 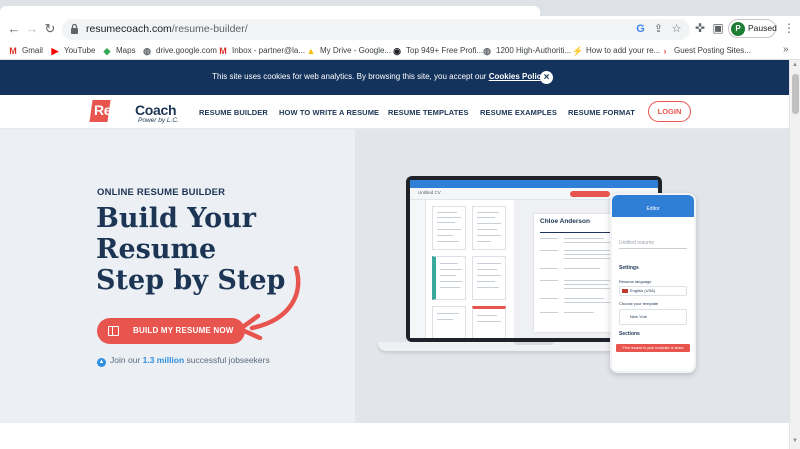 I want to click on share-icon: ⇪, so click(x=658, y=29).